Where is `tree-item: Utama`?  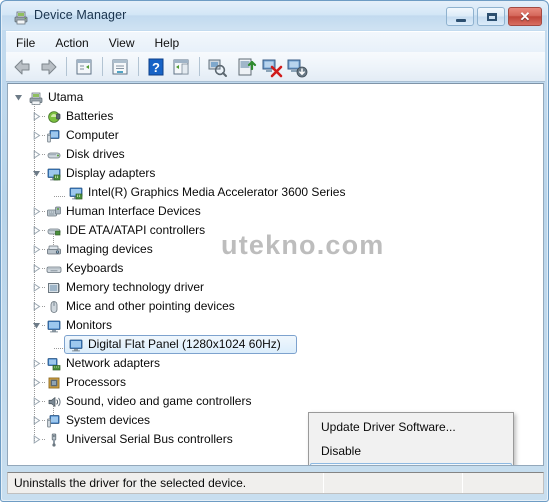
tree-item: Utama is located at coordinates (275, 97).